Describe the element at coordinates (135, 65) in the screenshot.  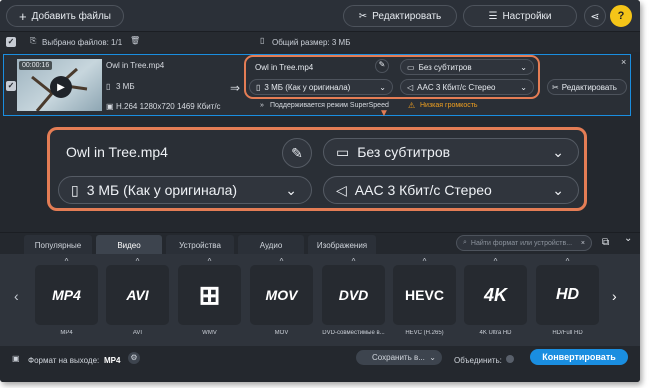
I see `file-name: Owl in Tree.mp4` at that location.